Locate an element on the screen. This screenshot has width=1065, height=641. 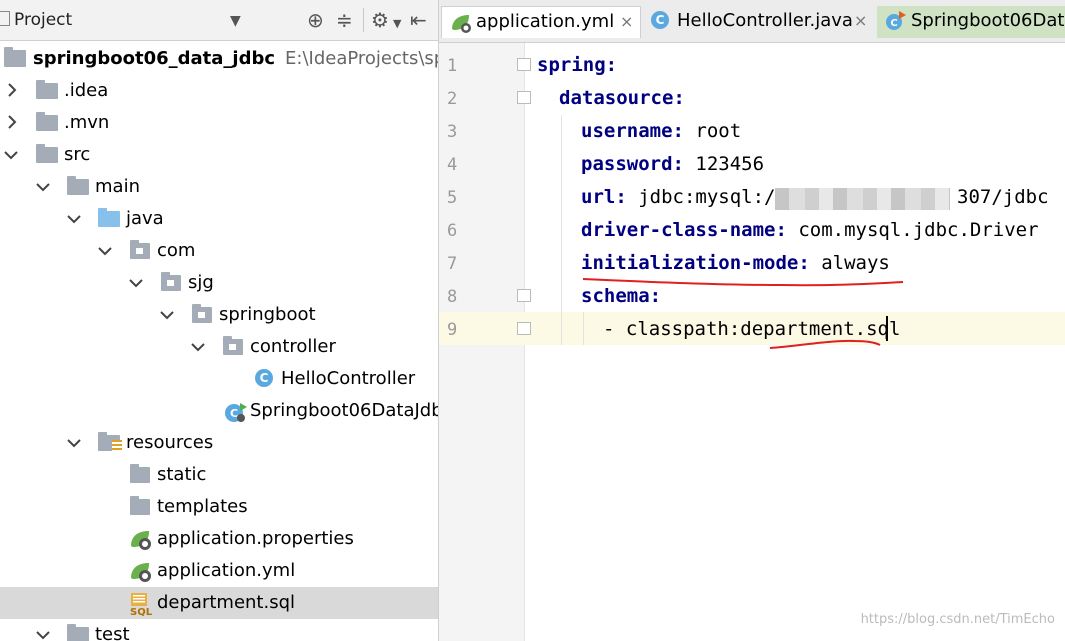
watermark: https://blog.csdn.net/TimEcho is located at coordinates (957, 619).